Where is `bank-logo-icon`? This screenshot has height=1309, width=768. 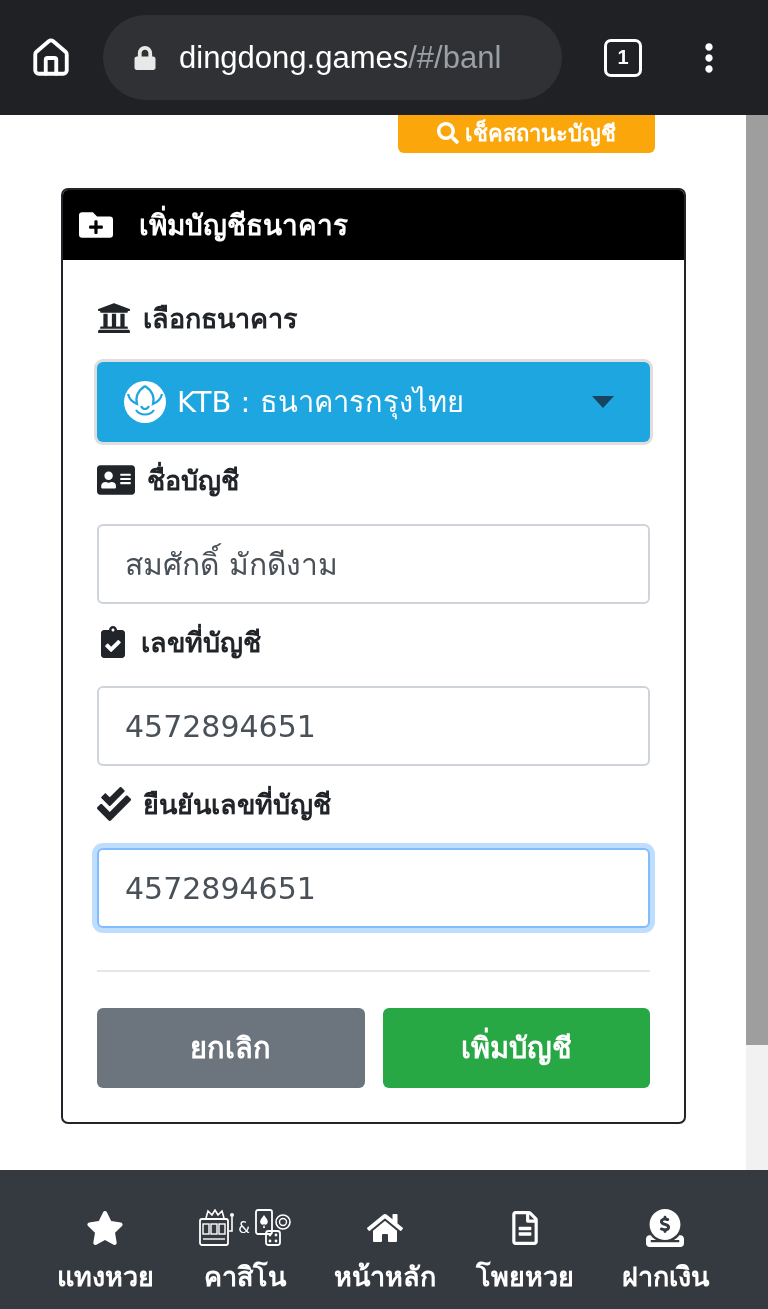 bank-logo-icon is located at coordinates (145, 402).